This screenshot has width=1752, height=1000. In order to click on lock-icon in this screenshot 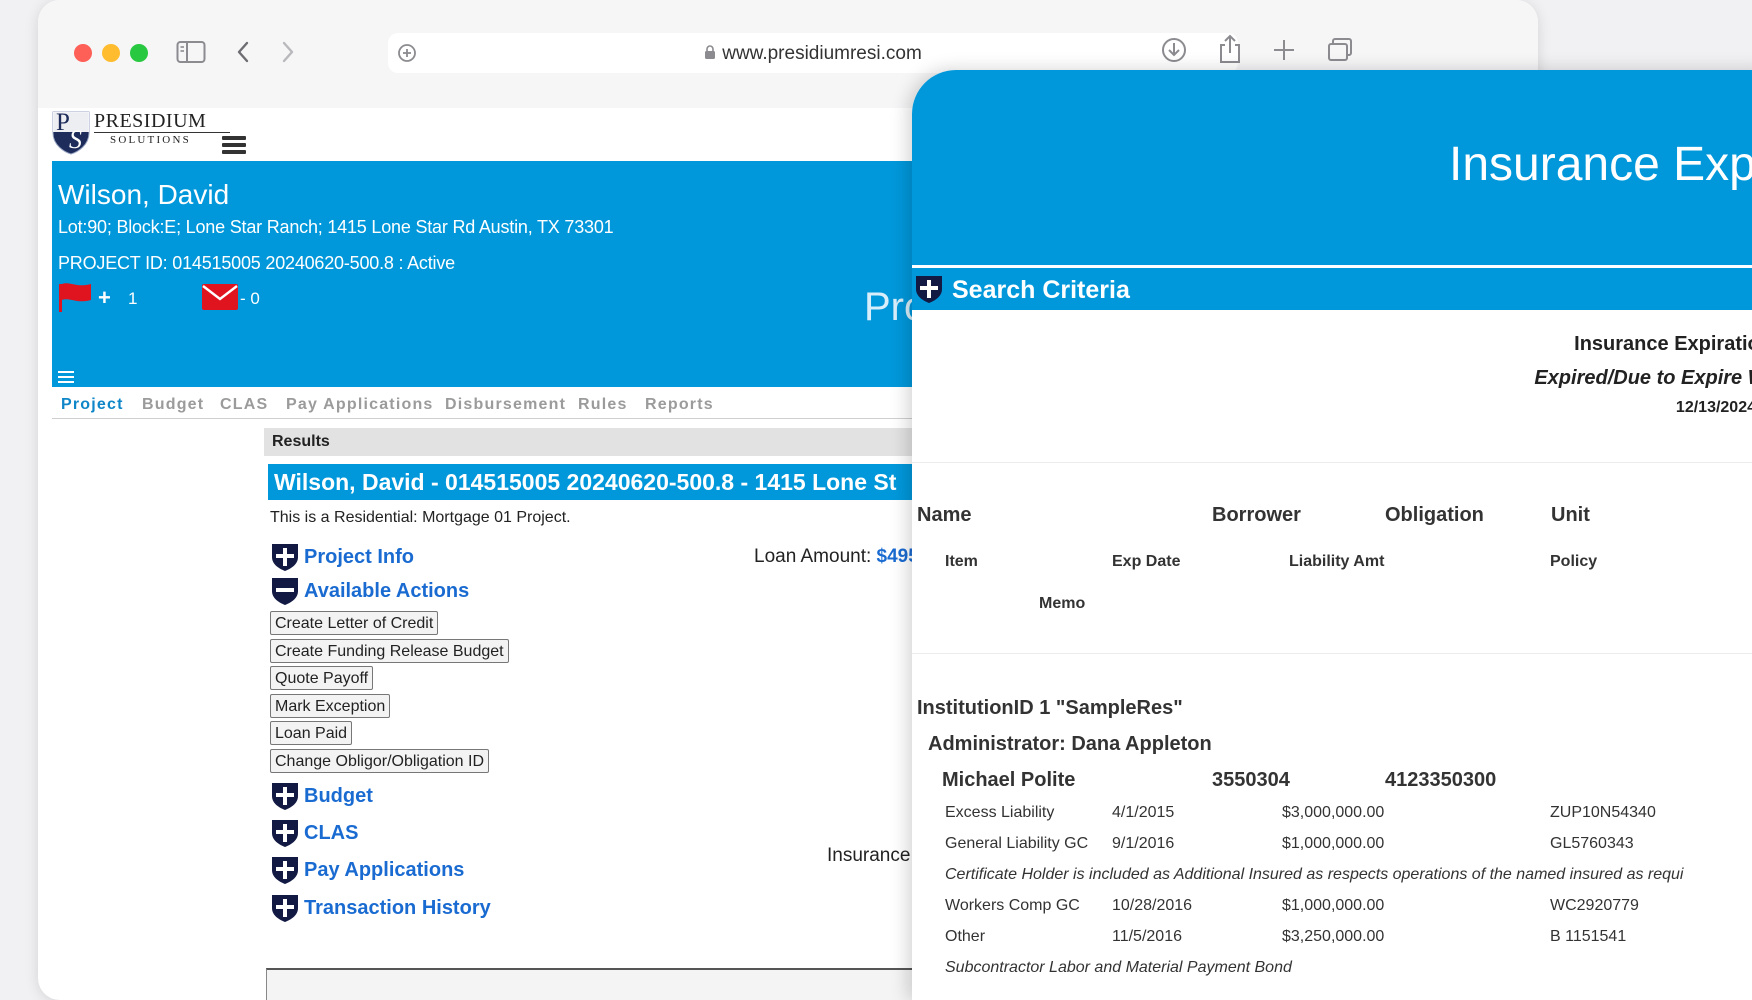, I will do `click(710, 52)`.